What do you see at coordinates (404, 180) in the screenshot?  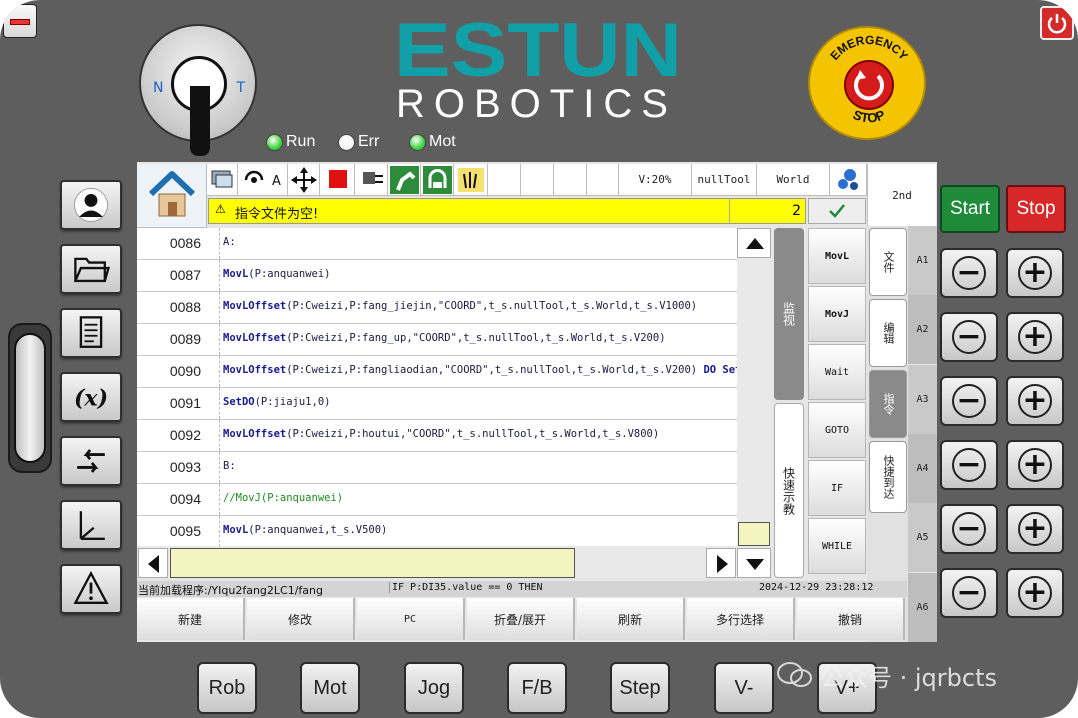 I see `toolbar-robot-button` at bounding box center [404, 180].